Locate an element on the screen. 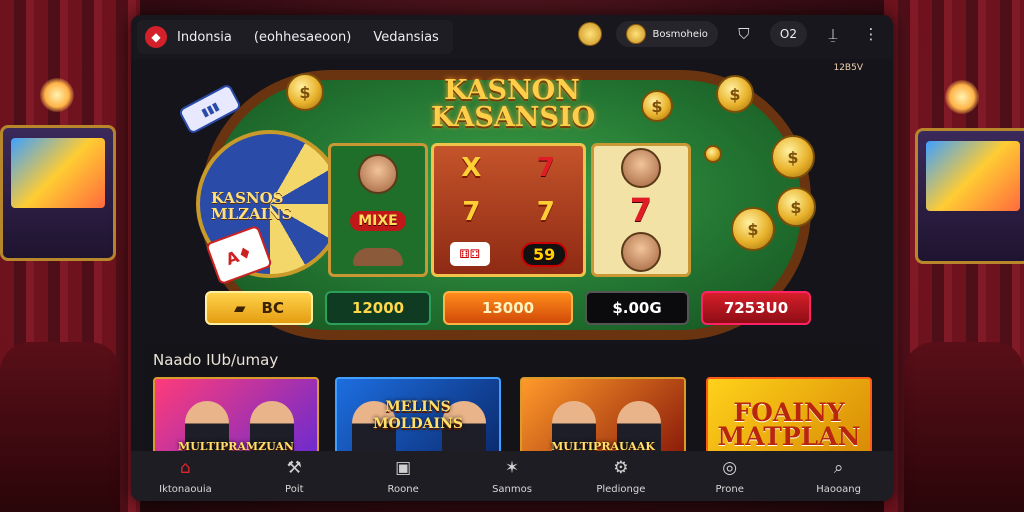 The width and height of the screenshot is (1024, 512). shield-icon: ⛉ is located at coordinates (744, 34).